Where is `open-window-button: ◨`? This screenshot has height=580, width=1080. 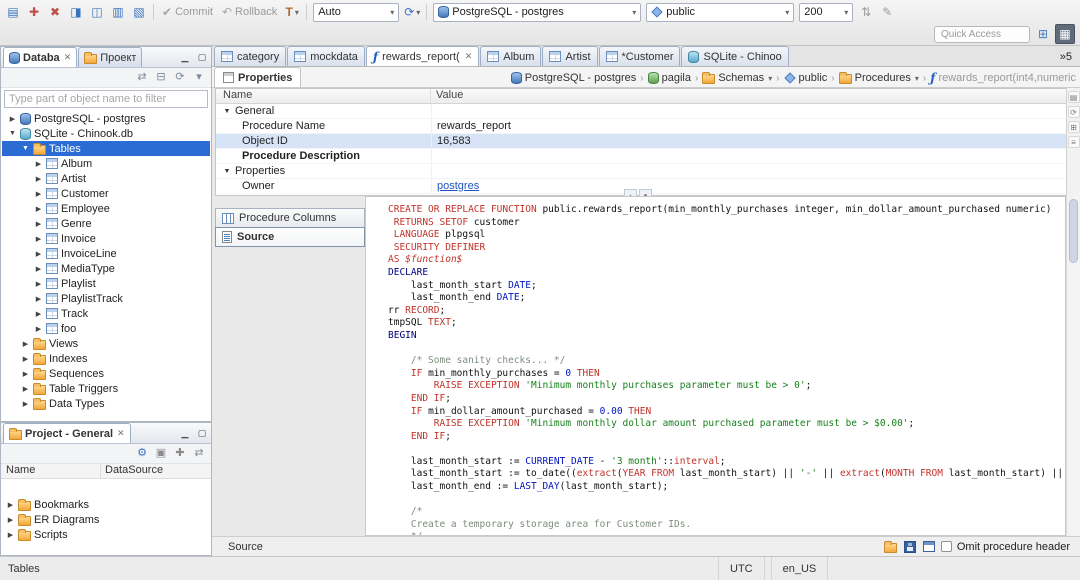 open-window-button: ◨ is located at coordinates (76, 12).